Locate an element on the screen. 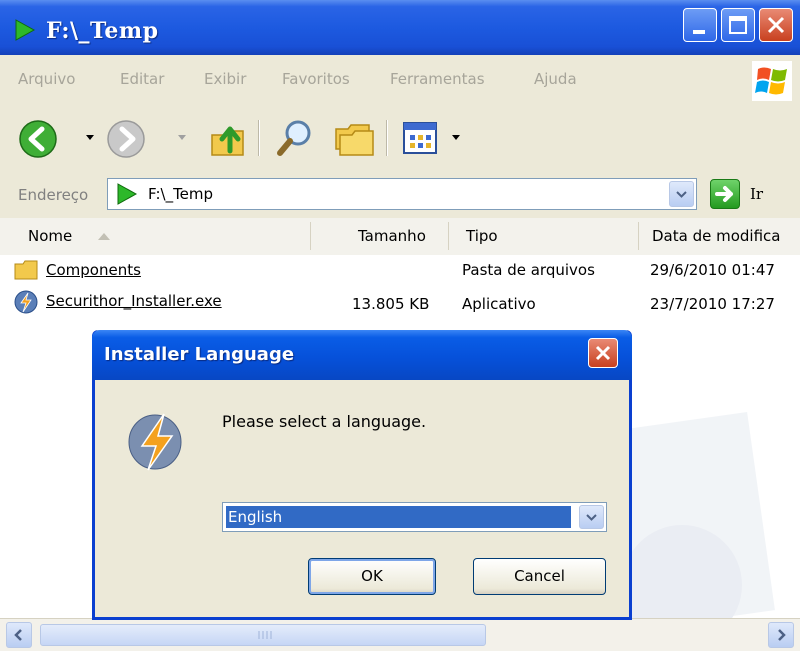  menu-exibir: Exibir is located at coordinates (225, 79).